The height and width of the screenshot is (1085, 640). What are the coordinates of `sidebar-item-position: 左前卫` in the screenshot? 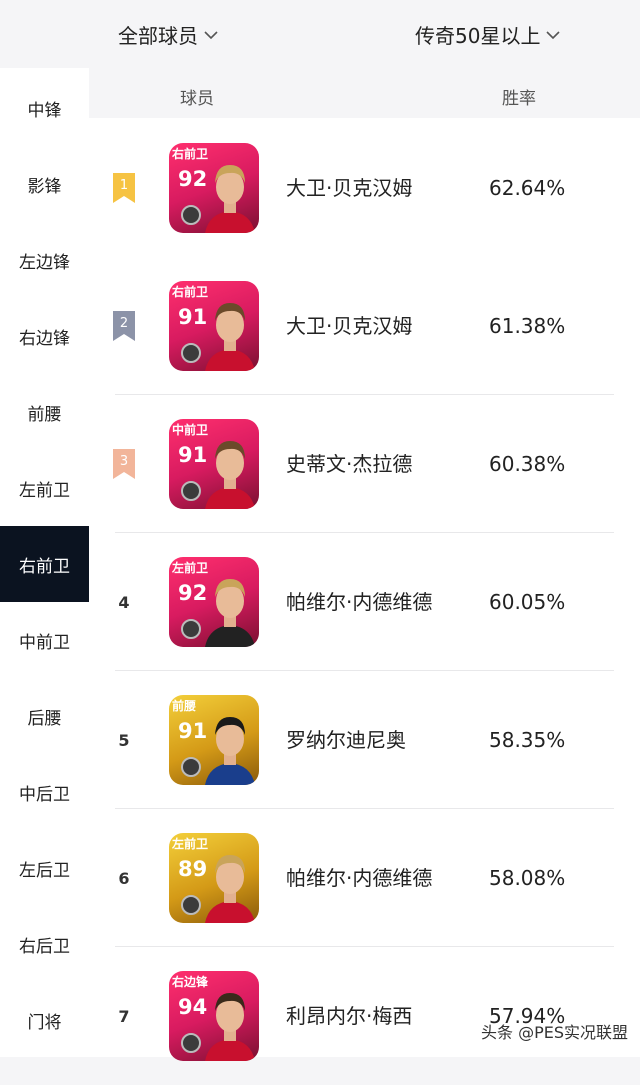 It's located at (44, 488).